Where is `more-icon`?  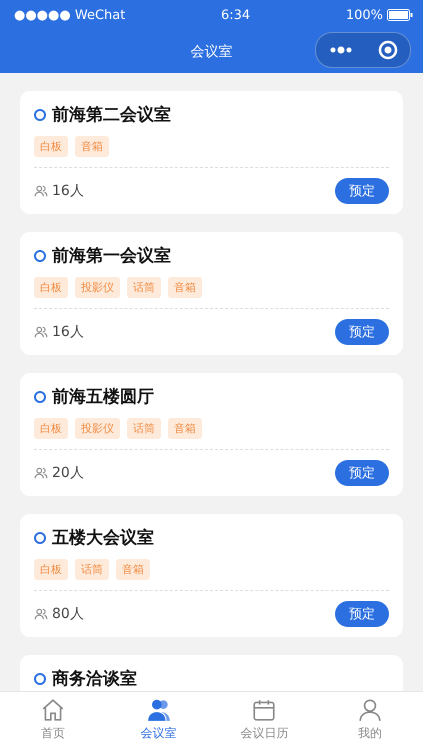
more-icon is located at coordinates (340, 50).